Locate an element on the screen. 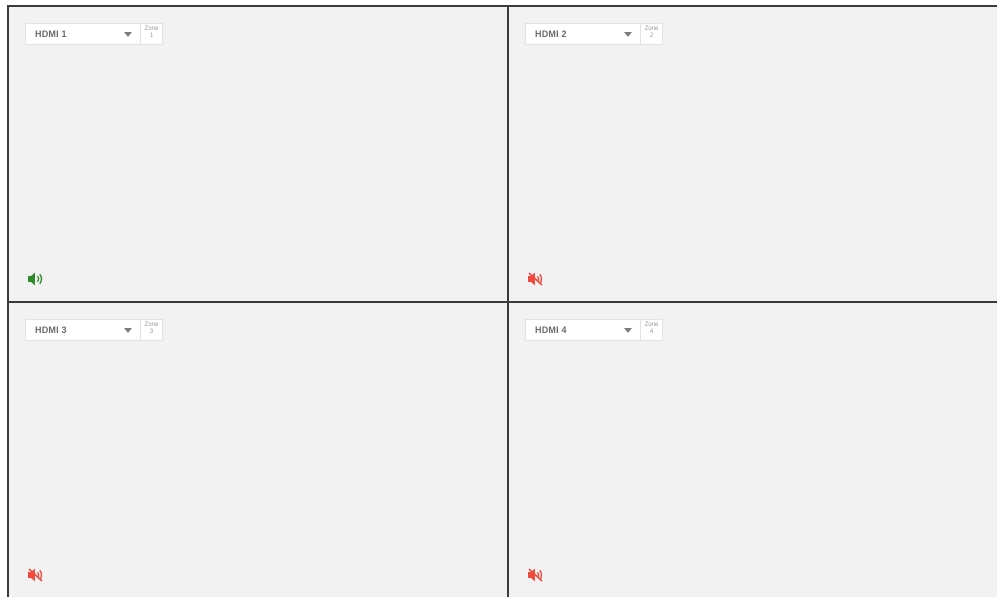  zone-badge: Zone 2 is located at coordinates (652, 34).